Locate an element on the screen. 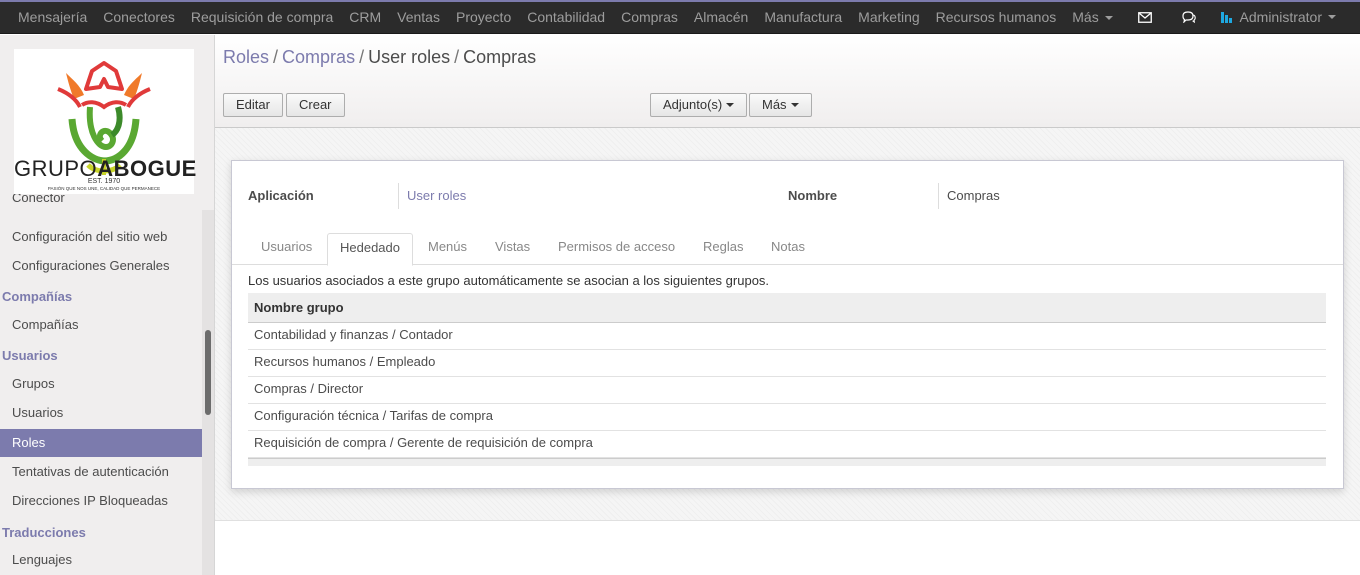 The width and height of the screenshot is (1360, 575). sidebar-scrollbar-thumb is located at coordinates (208, 372).